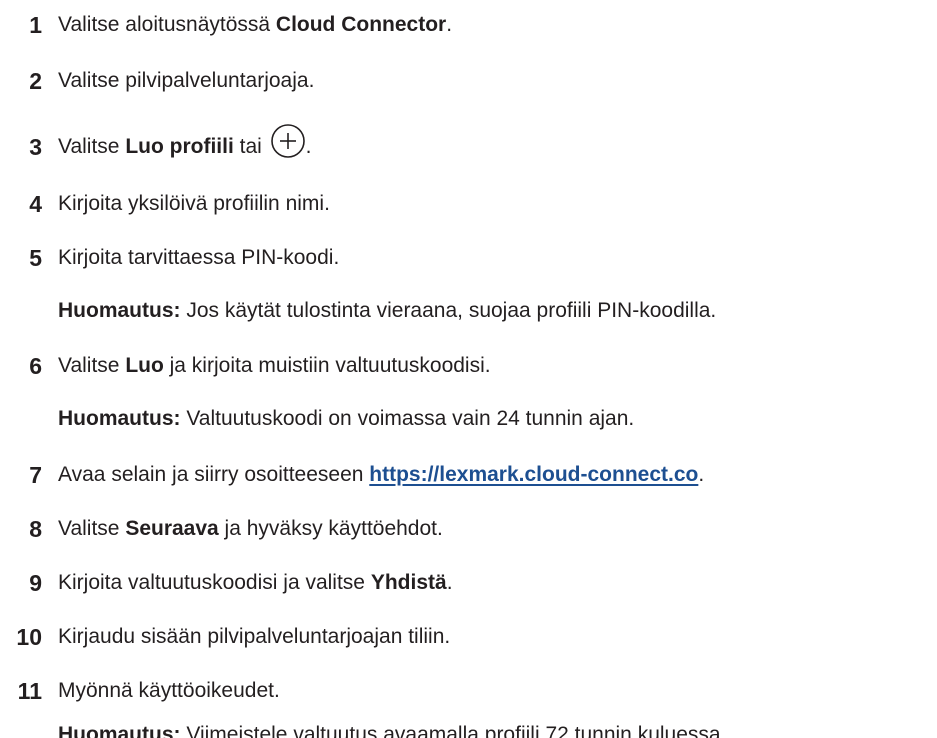 The height and width of the screenshot is (738, 937). What do you see at coordinates (35, 80) in the screenshot?
I see `step-number: 2` at bounding box center [35, 80].